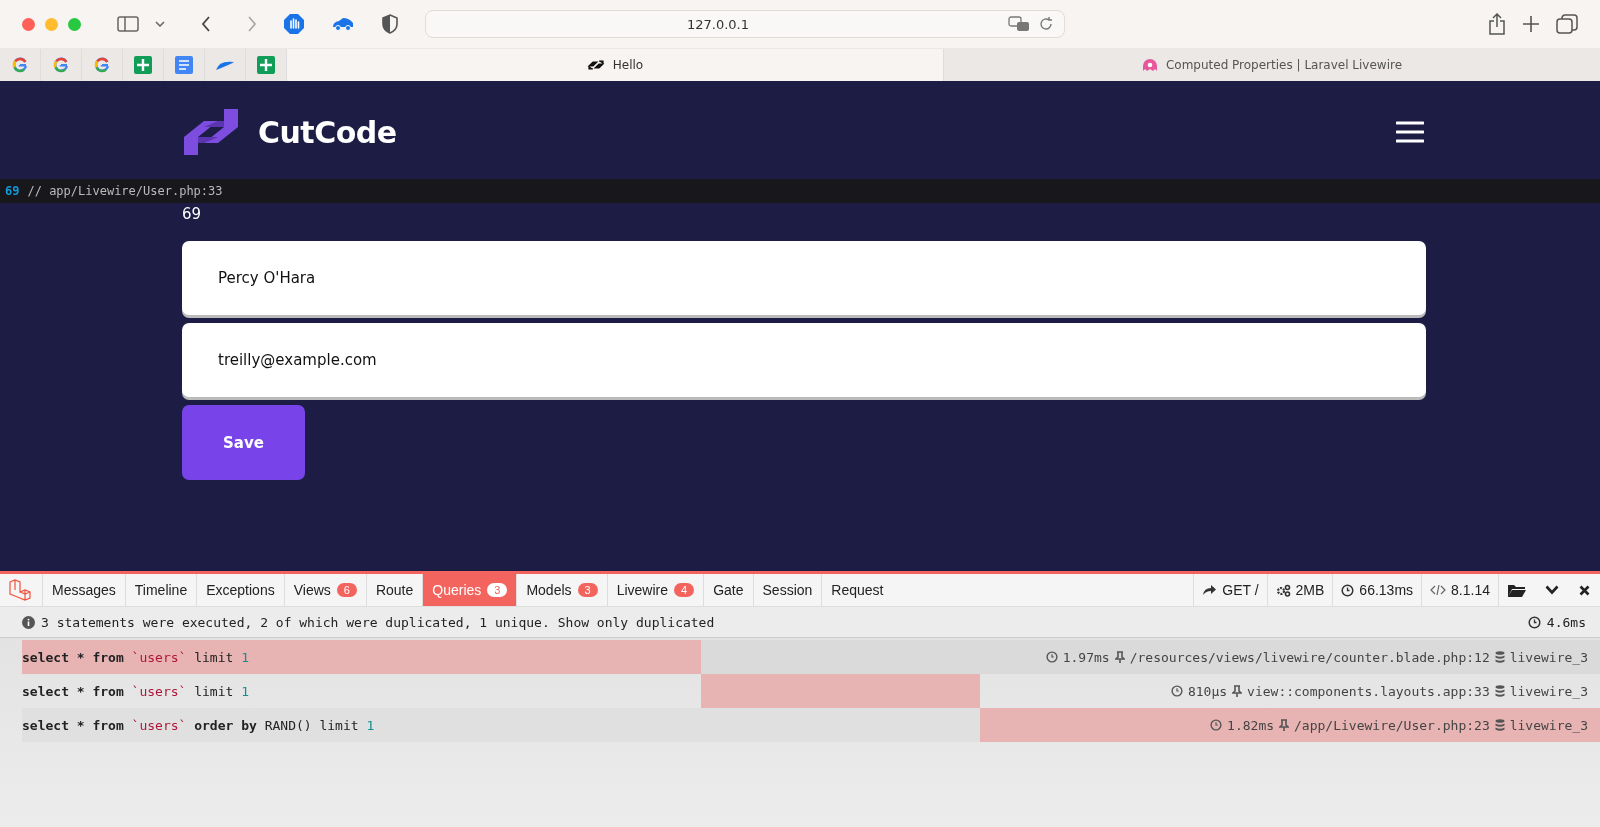 The image size is (1600, 827). I want to click on stat-value: 2MB, so click(1310, 590).